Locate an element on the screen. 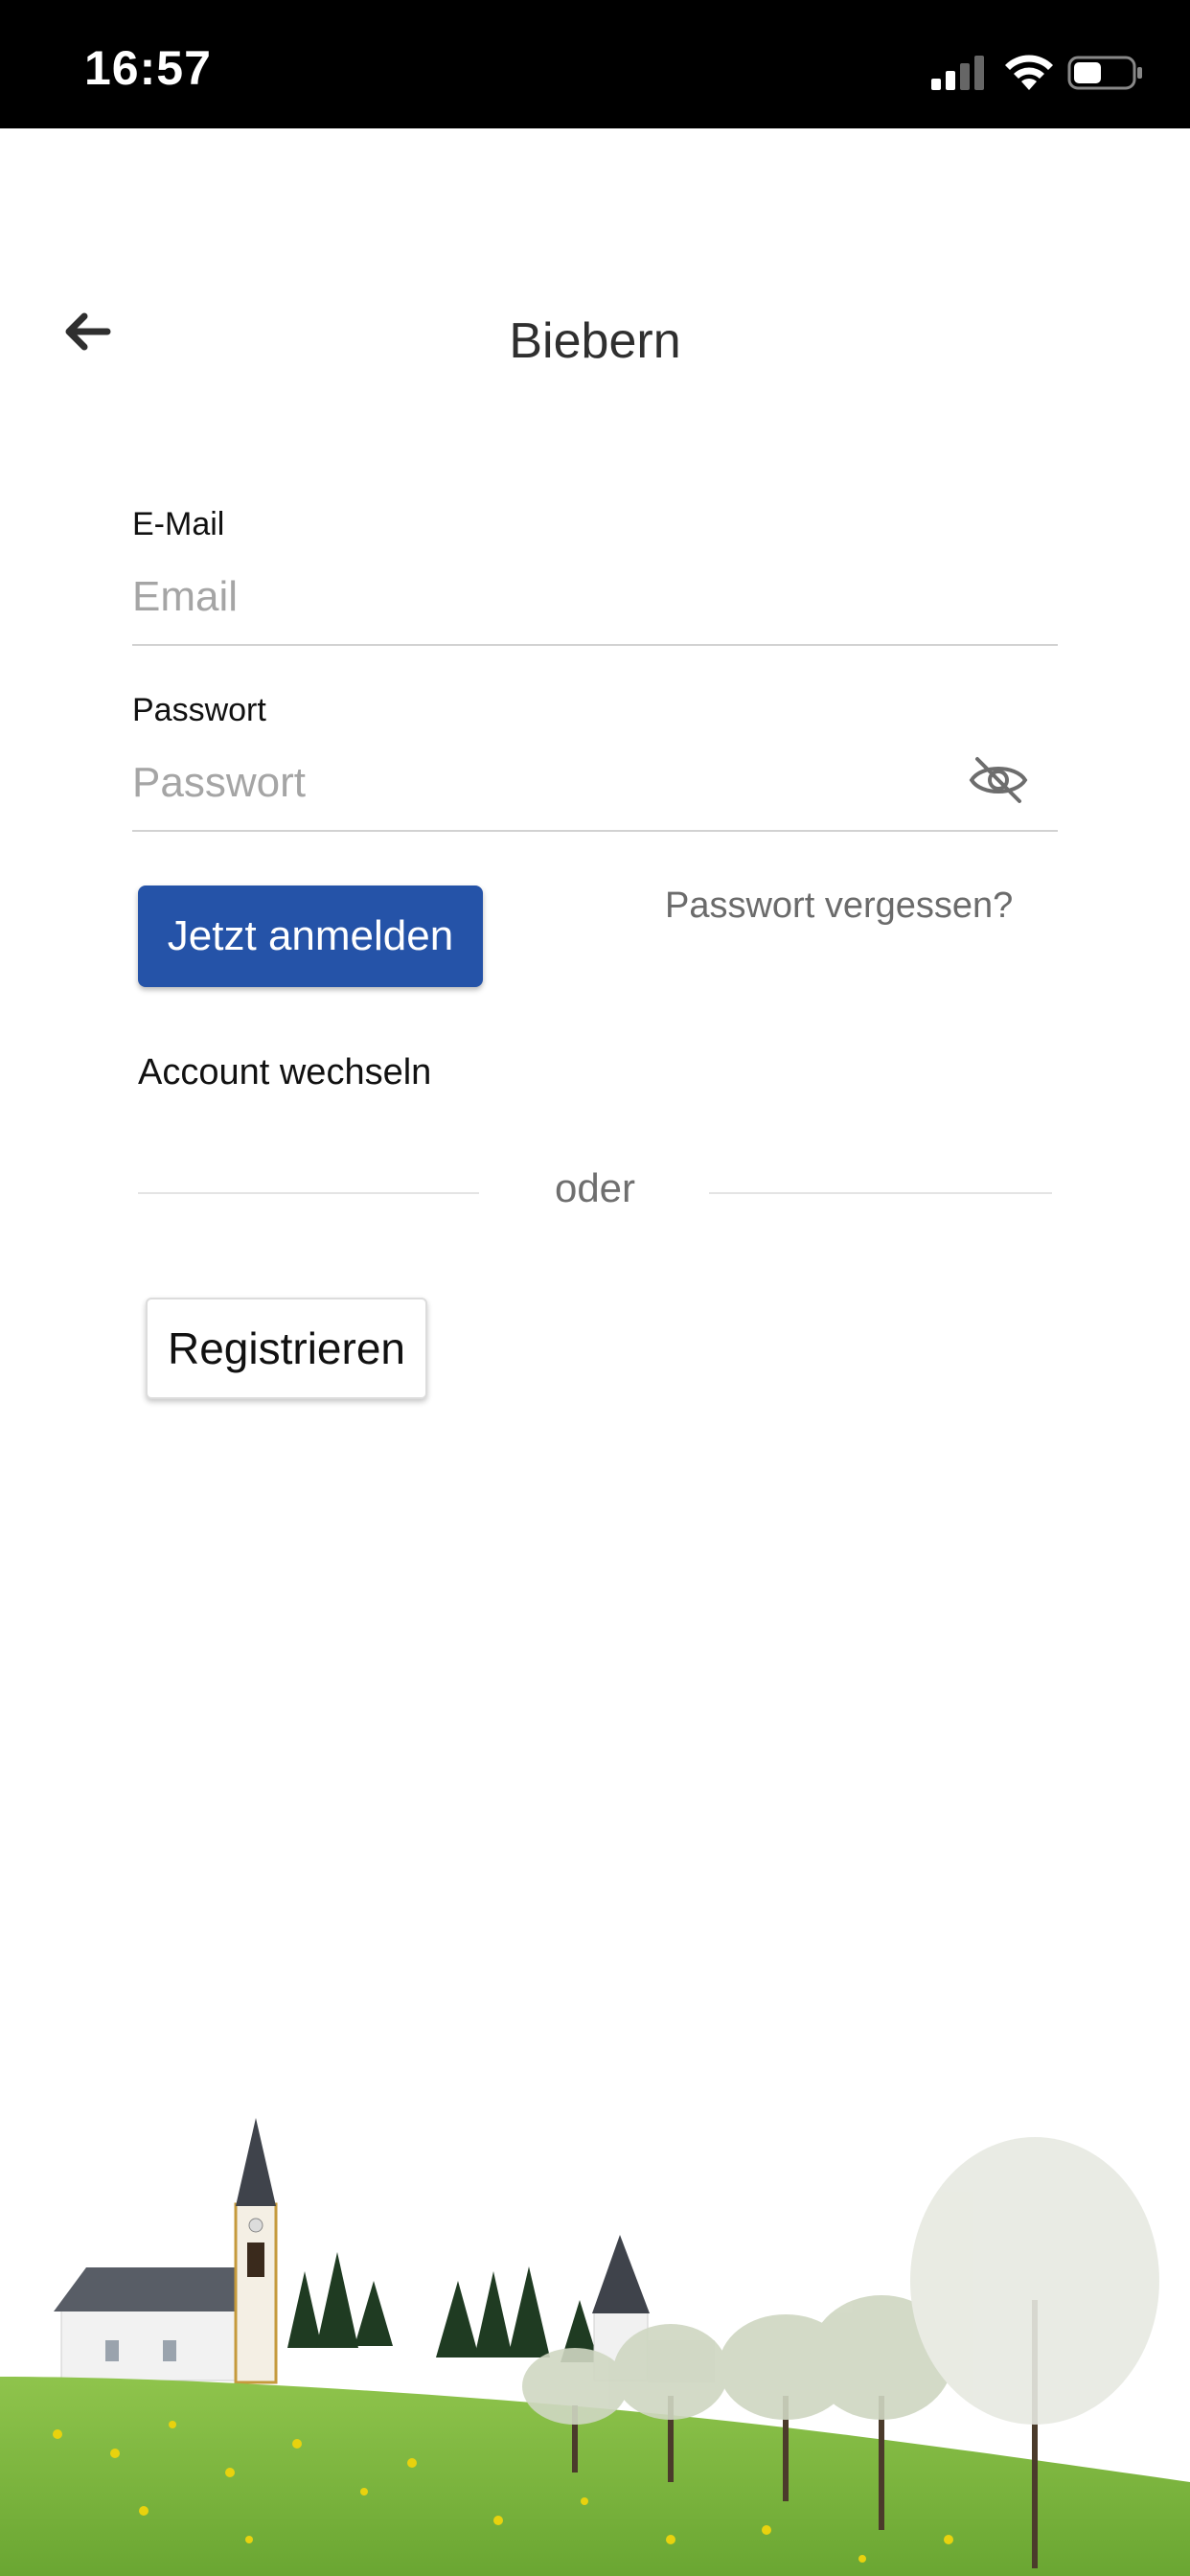 This screenshot has width=1190, height=2576. status-bar: 16:57 is located at coordinates (595, 64).